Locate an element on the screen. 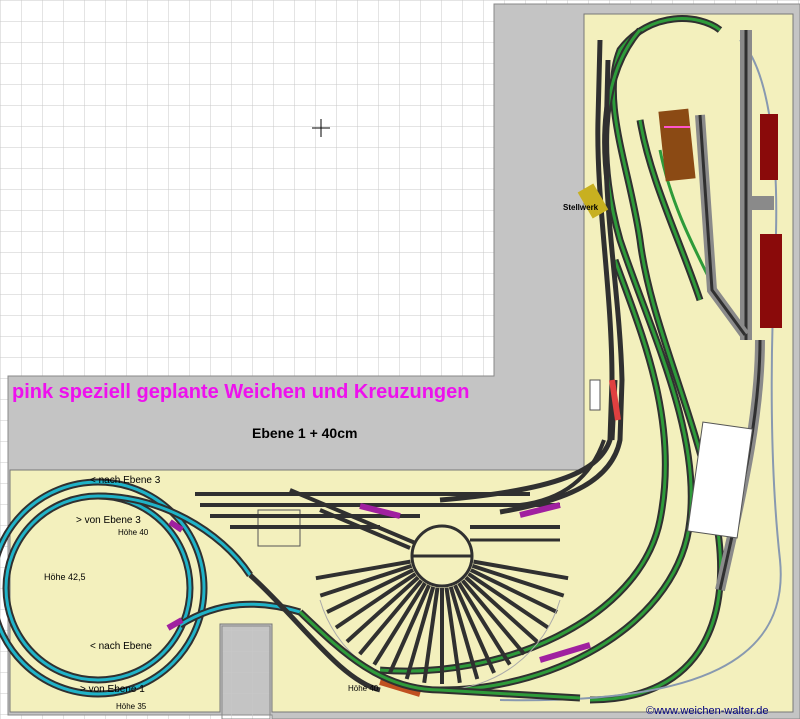 The width and height of the screenshot is (800, 719). label-von-ebene3: > von Ebene 3 is located at coordinates (108, 520).